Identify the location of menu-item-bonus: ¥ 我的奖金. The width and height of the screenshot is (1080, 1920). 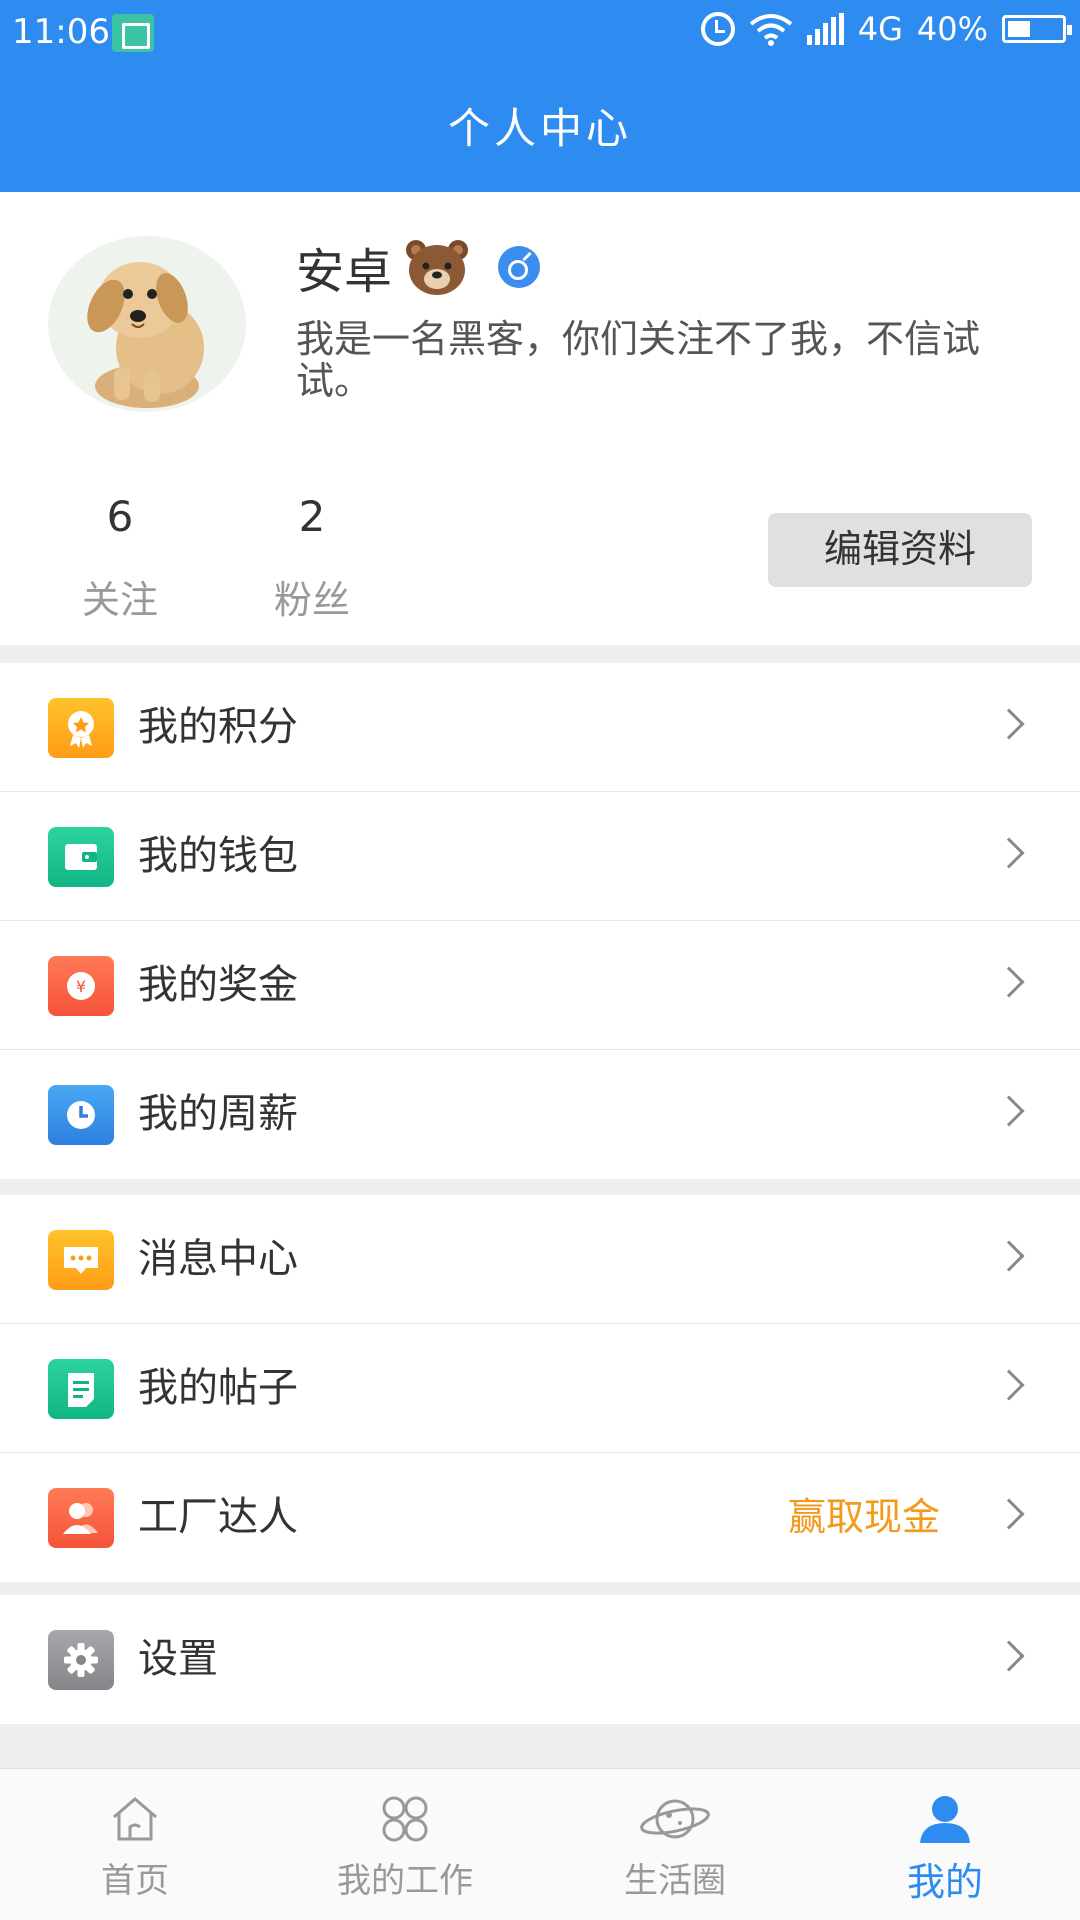
(540, 985).